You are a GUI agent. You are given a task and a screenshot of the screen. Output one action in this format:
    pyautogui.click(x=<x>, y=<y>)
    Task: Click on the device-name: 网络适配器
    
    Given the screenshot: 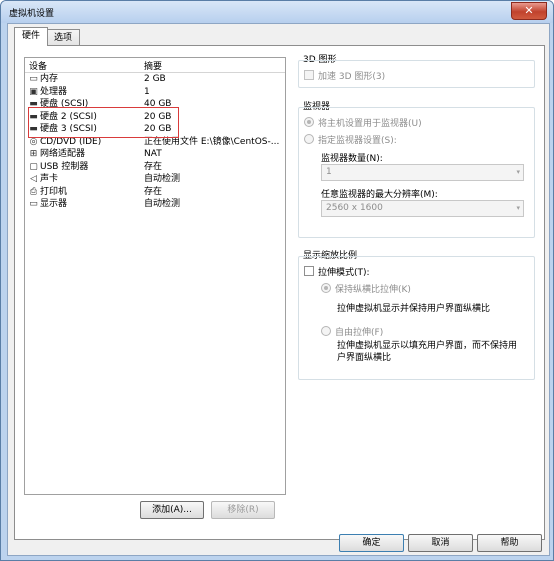 What is the action you would take?
    pyautogui.click(x=63, y=154)
    